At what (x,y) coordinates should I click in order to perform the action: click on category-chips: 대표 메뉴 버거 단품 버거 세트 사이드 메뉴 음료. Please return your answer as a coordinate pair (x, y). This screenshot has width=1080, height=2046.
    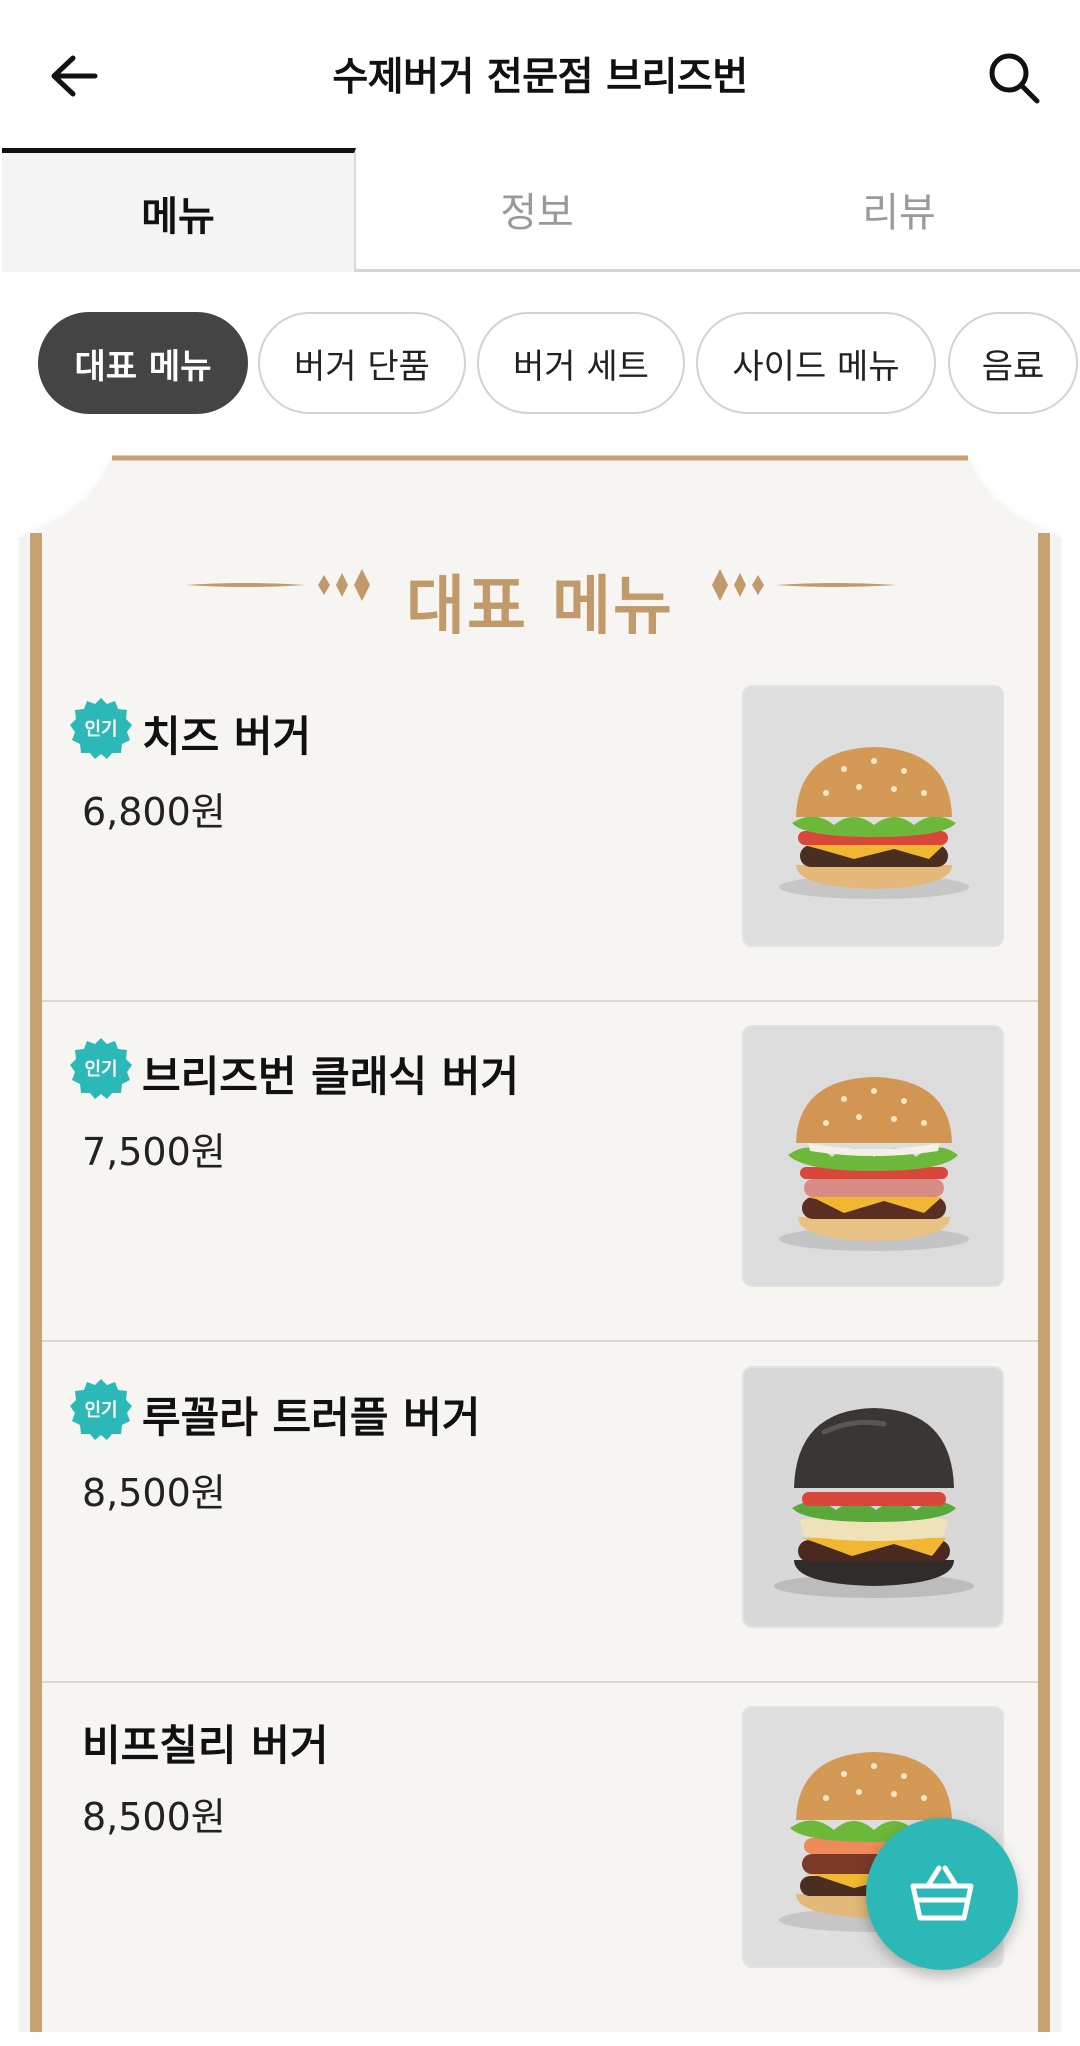
    Looking at the image, I should click on (540, 365).